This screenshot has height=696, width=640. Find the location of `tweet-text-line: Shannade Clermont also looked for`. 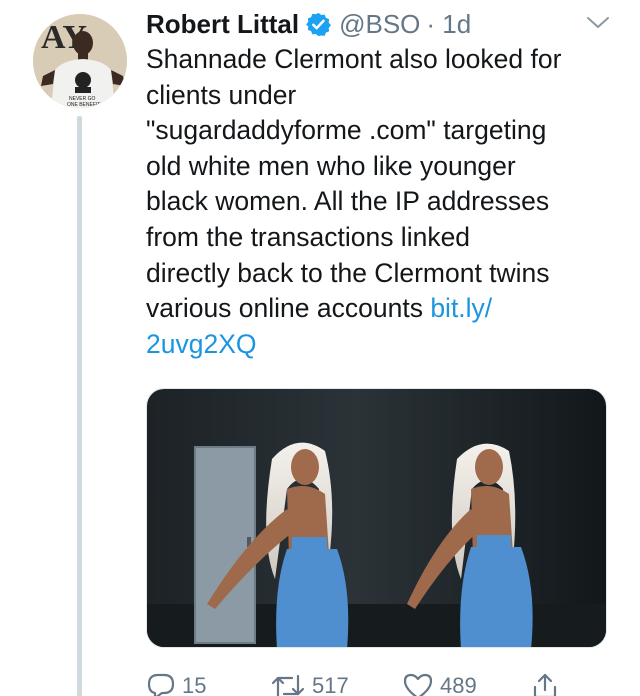

tweet-text-line: Shannade Clermont also looked for is located at coordinates (354, 59).